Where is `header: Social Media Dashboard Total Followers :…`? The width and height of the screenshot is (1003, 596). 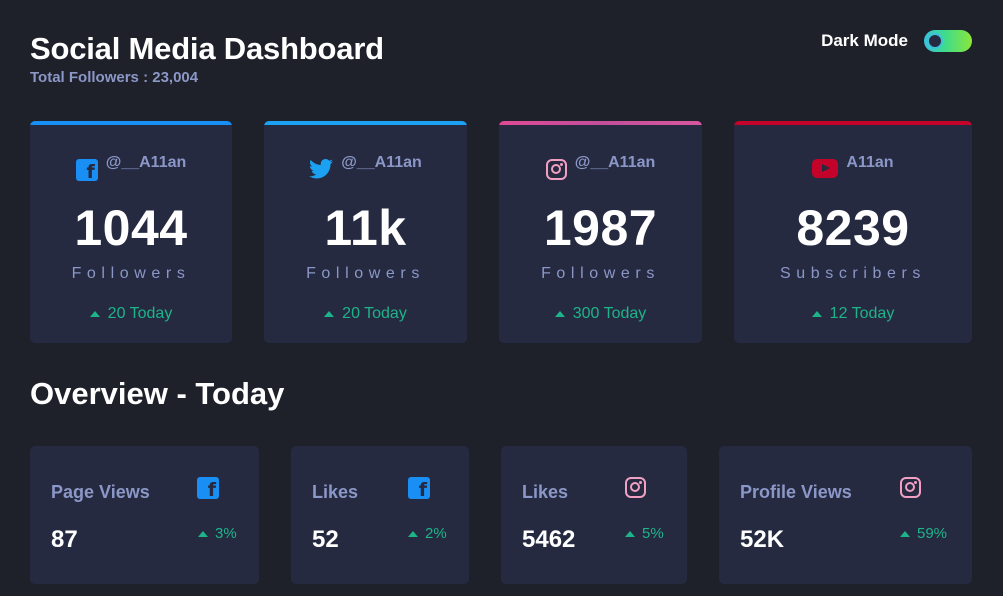
header: Social Media Dashboard Total Followers :… is located at coordinates (207, 58).